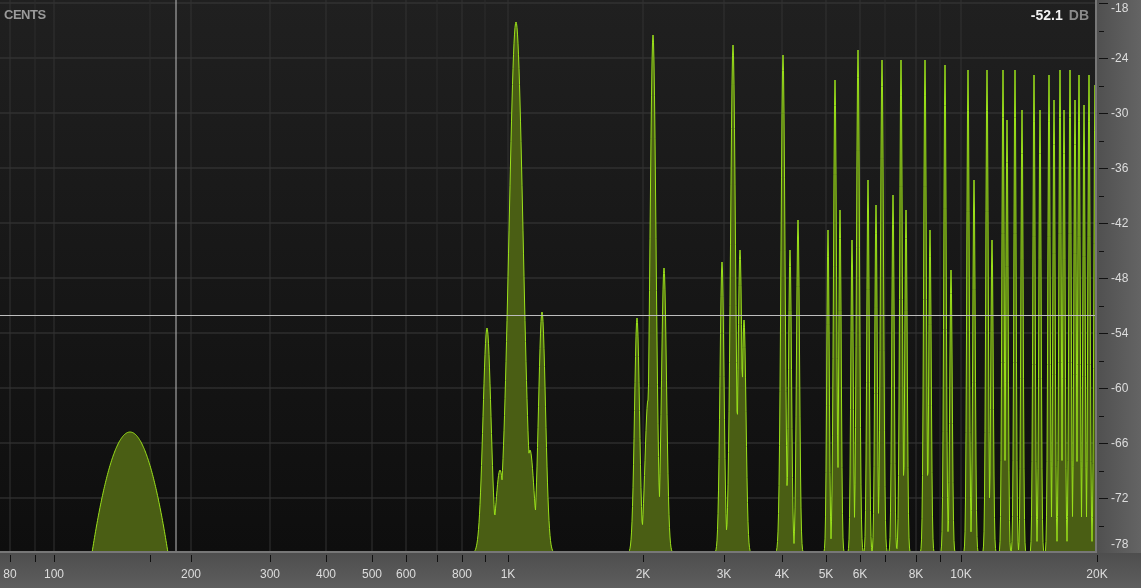 The image size is (1141, 588). What do you see at coordinates (1120, 113) in the screenshot?
I see `axis-label: -30` at bounding box center [1120, 113].